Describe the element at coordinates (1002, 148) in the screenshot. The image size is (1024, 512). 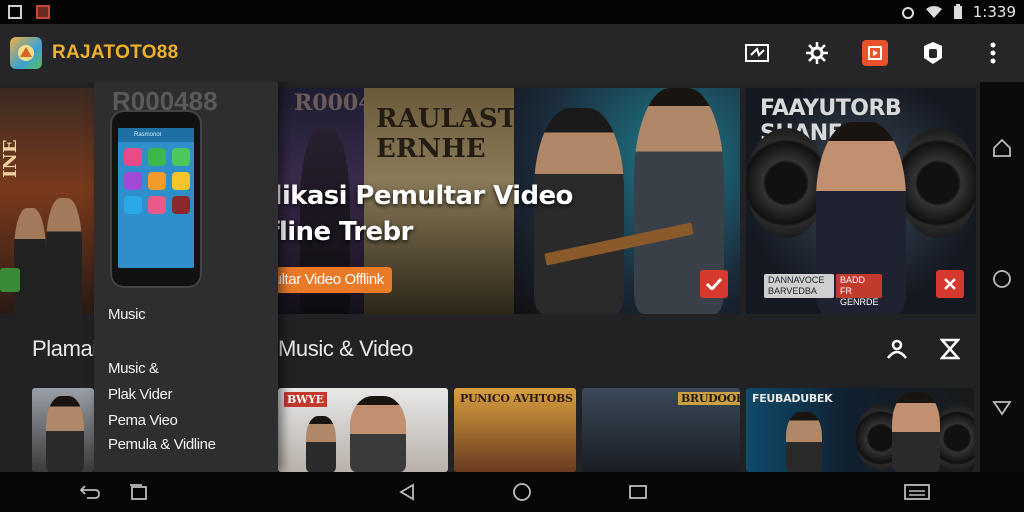
I see `home-outline-icon` at that location.